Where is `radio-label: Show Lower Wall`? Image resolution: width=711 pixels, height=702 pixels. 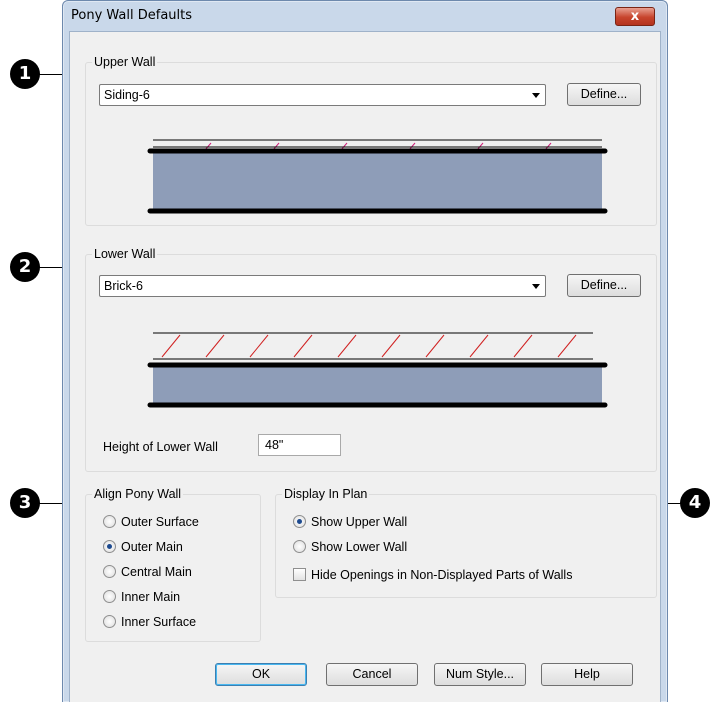
radio-label: Show Lower Wall is located at coordinates (359, 547).